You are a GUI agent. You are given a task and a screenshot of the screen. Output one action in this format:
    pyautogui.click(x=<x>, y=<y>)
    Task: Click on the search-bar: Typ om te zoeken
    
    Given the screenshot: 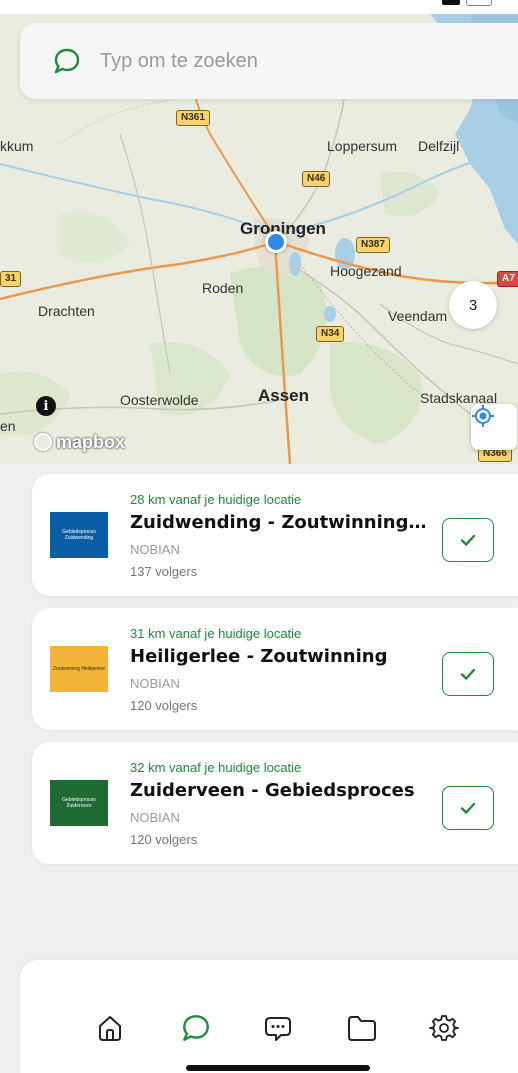 What is the action you would take?
    pyautogui.click(x=269, y=61)
    